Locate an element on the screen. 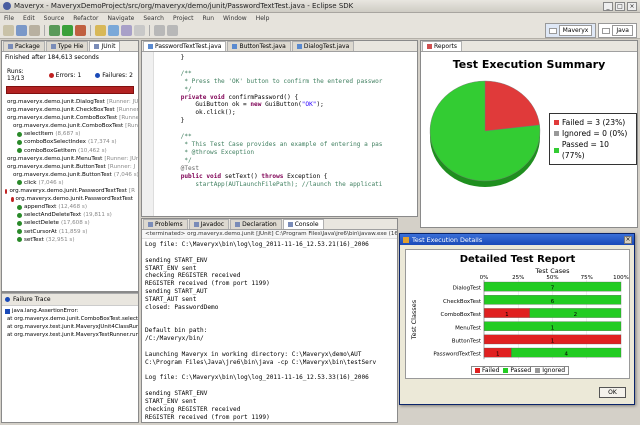 Image resolution: width=640 pixels, height=425 pixels. console-line: sending START_ENV is located at coordinates (176, 394).